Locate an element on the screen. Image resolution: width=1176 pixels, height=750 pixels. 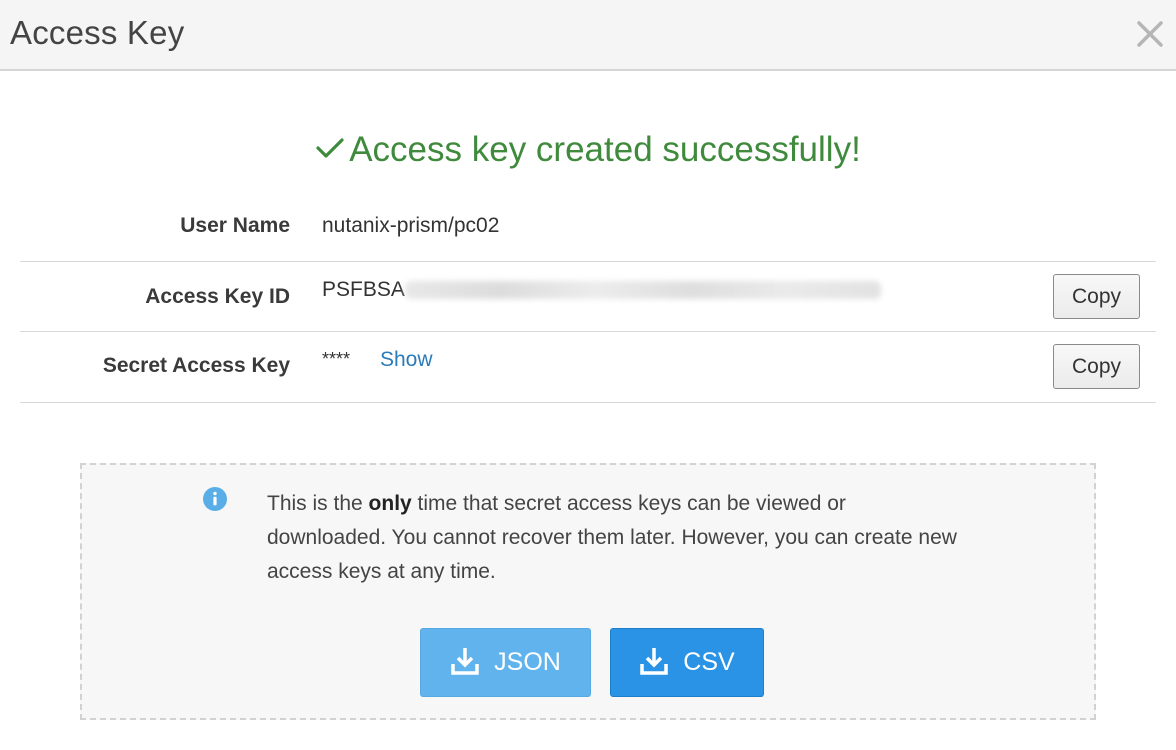
access-key-id-value: PSFBSA is located at coordinates (601, 290).